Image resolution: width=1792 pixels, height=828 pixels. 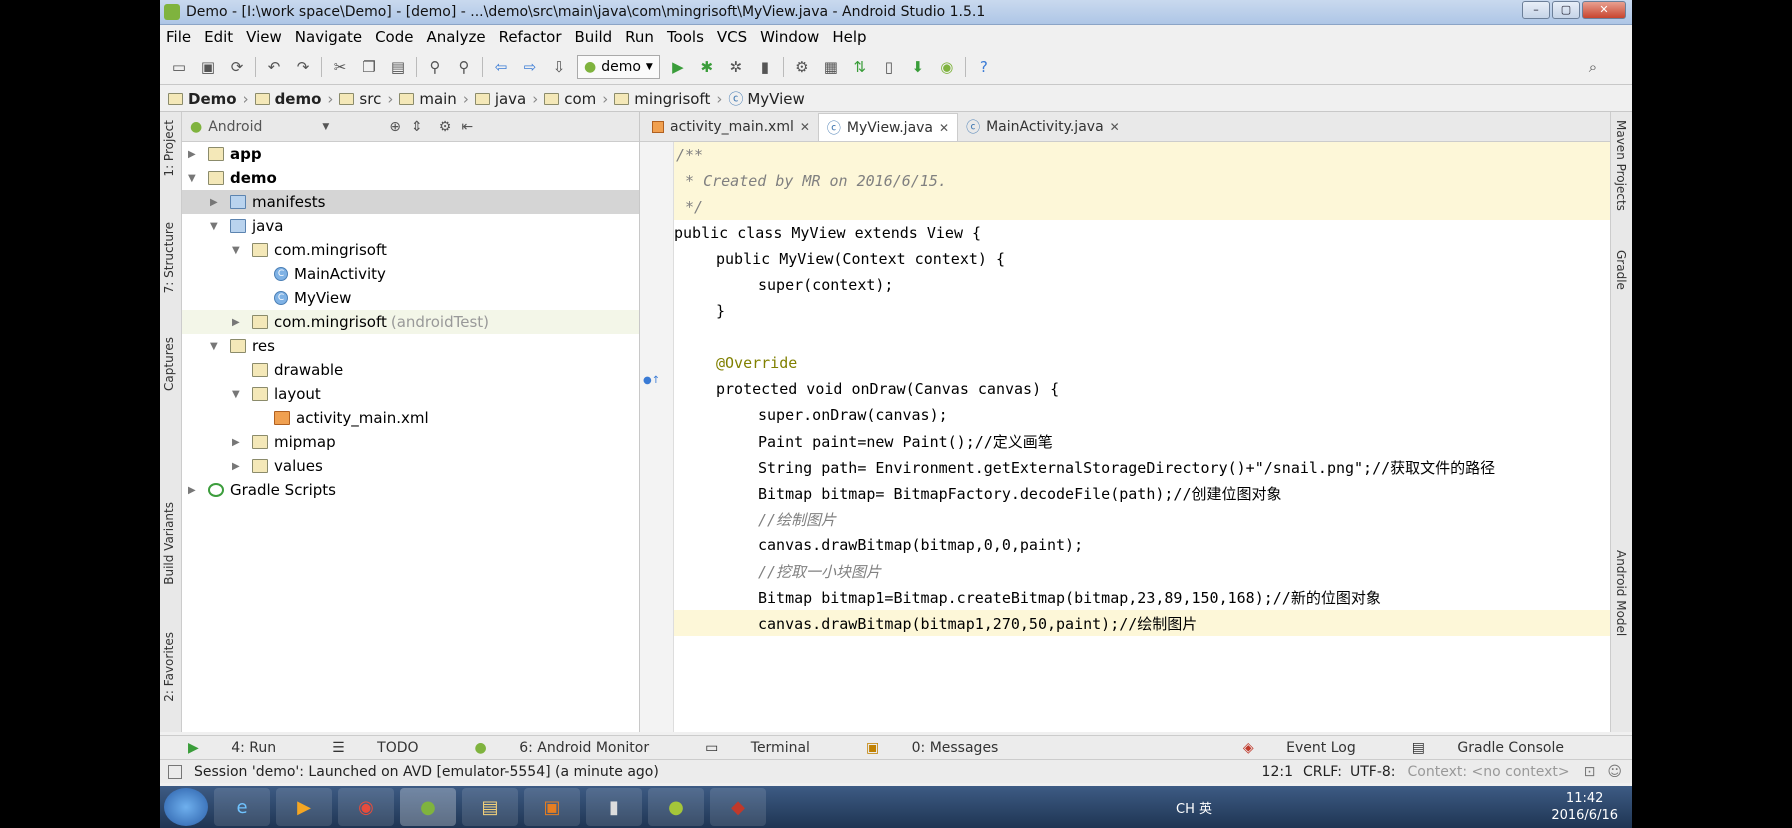 What do you see at coordinates (369, 67) in the screenshot?
I see `copy-icon: ❐` at bounding box center [369, 67].